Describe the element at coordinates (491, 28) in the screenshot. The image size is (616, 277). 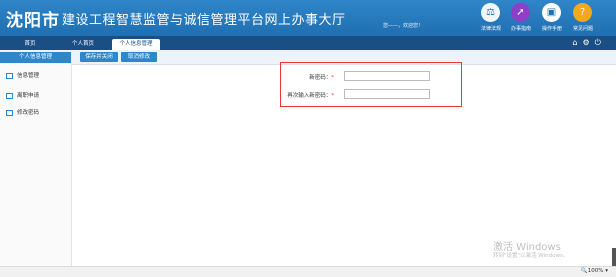
I see `laws-label: 法律法规` at that location.